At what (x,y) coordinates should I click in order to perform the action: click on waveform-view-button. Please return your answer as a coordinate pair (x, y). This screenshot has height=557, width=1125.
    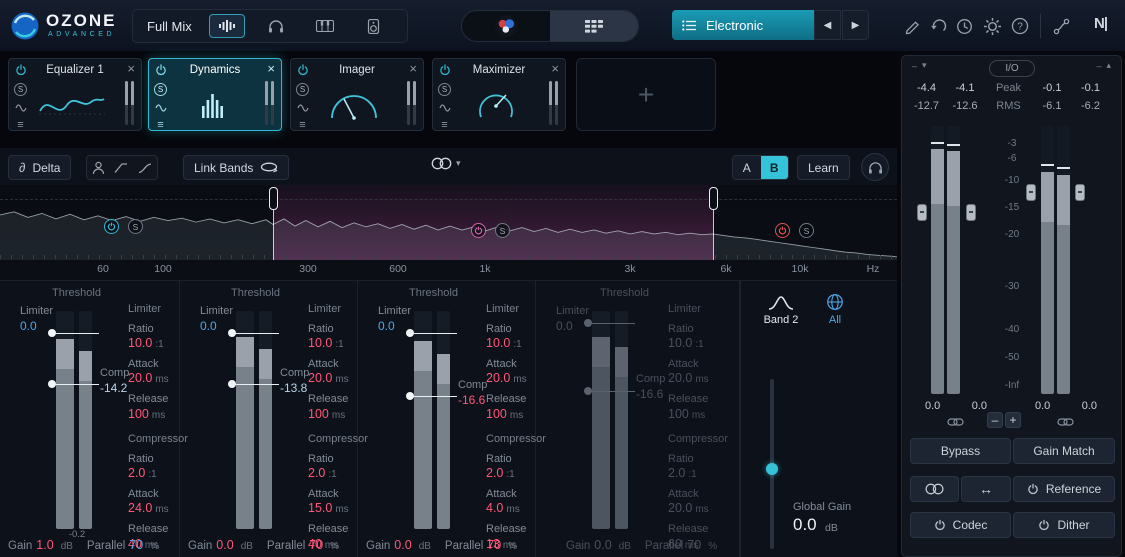
    Looking at the image, I should click on (226, 26).